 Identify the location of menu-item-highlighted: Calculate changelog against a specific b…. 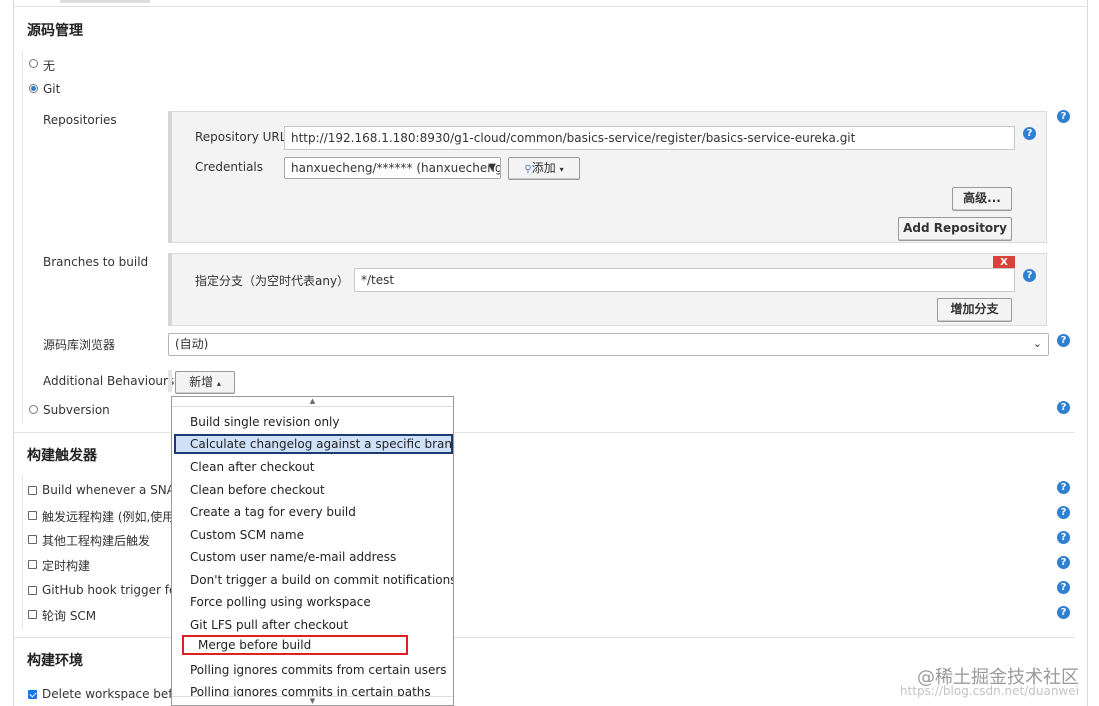
(313, 444).